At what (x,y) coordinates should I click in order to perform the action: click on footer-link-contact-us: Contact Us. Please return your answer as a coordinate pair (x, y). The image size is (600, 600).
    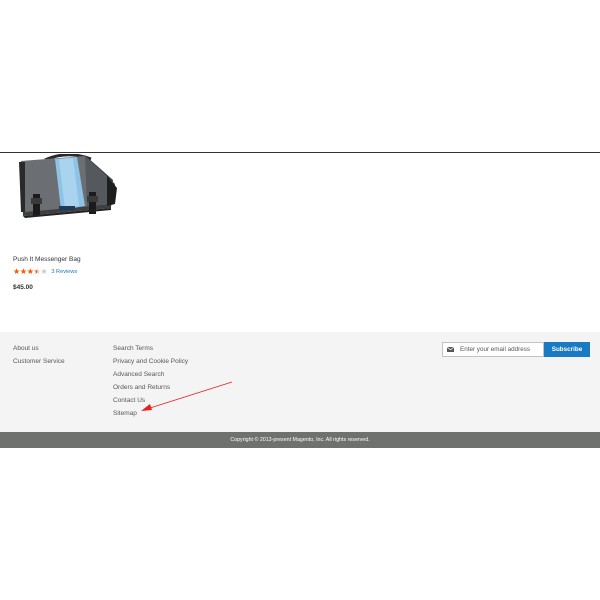
    Looking at the image, I should click on (129, 400).